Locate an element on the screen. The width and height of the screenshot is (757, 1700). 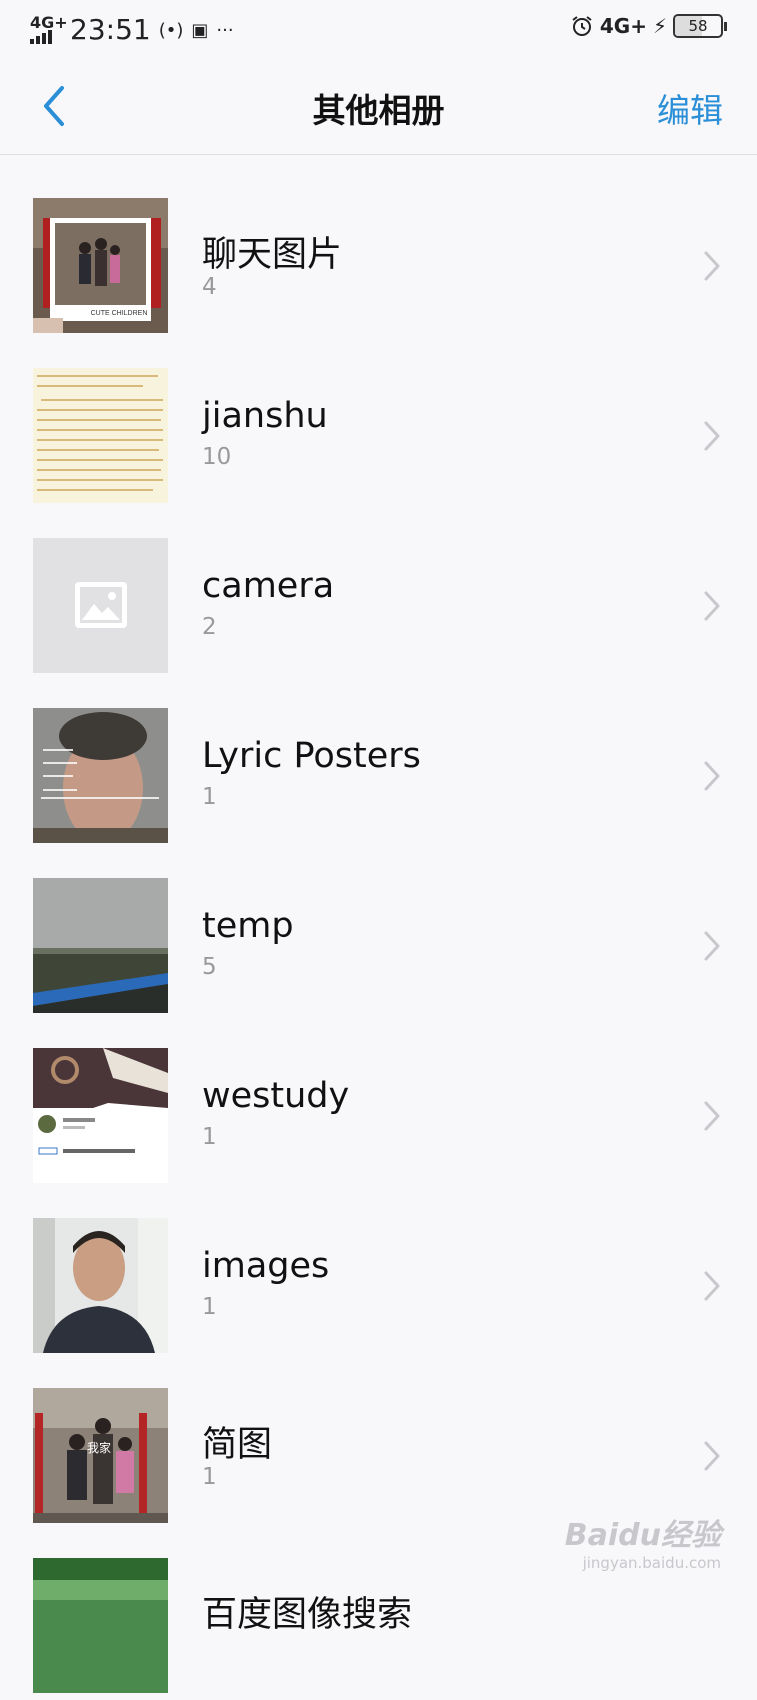
album-thumbnail: 我家 is located at coordinates (100, 1455).